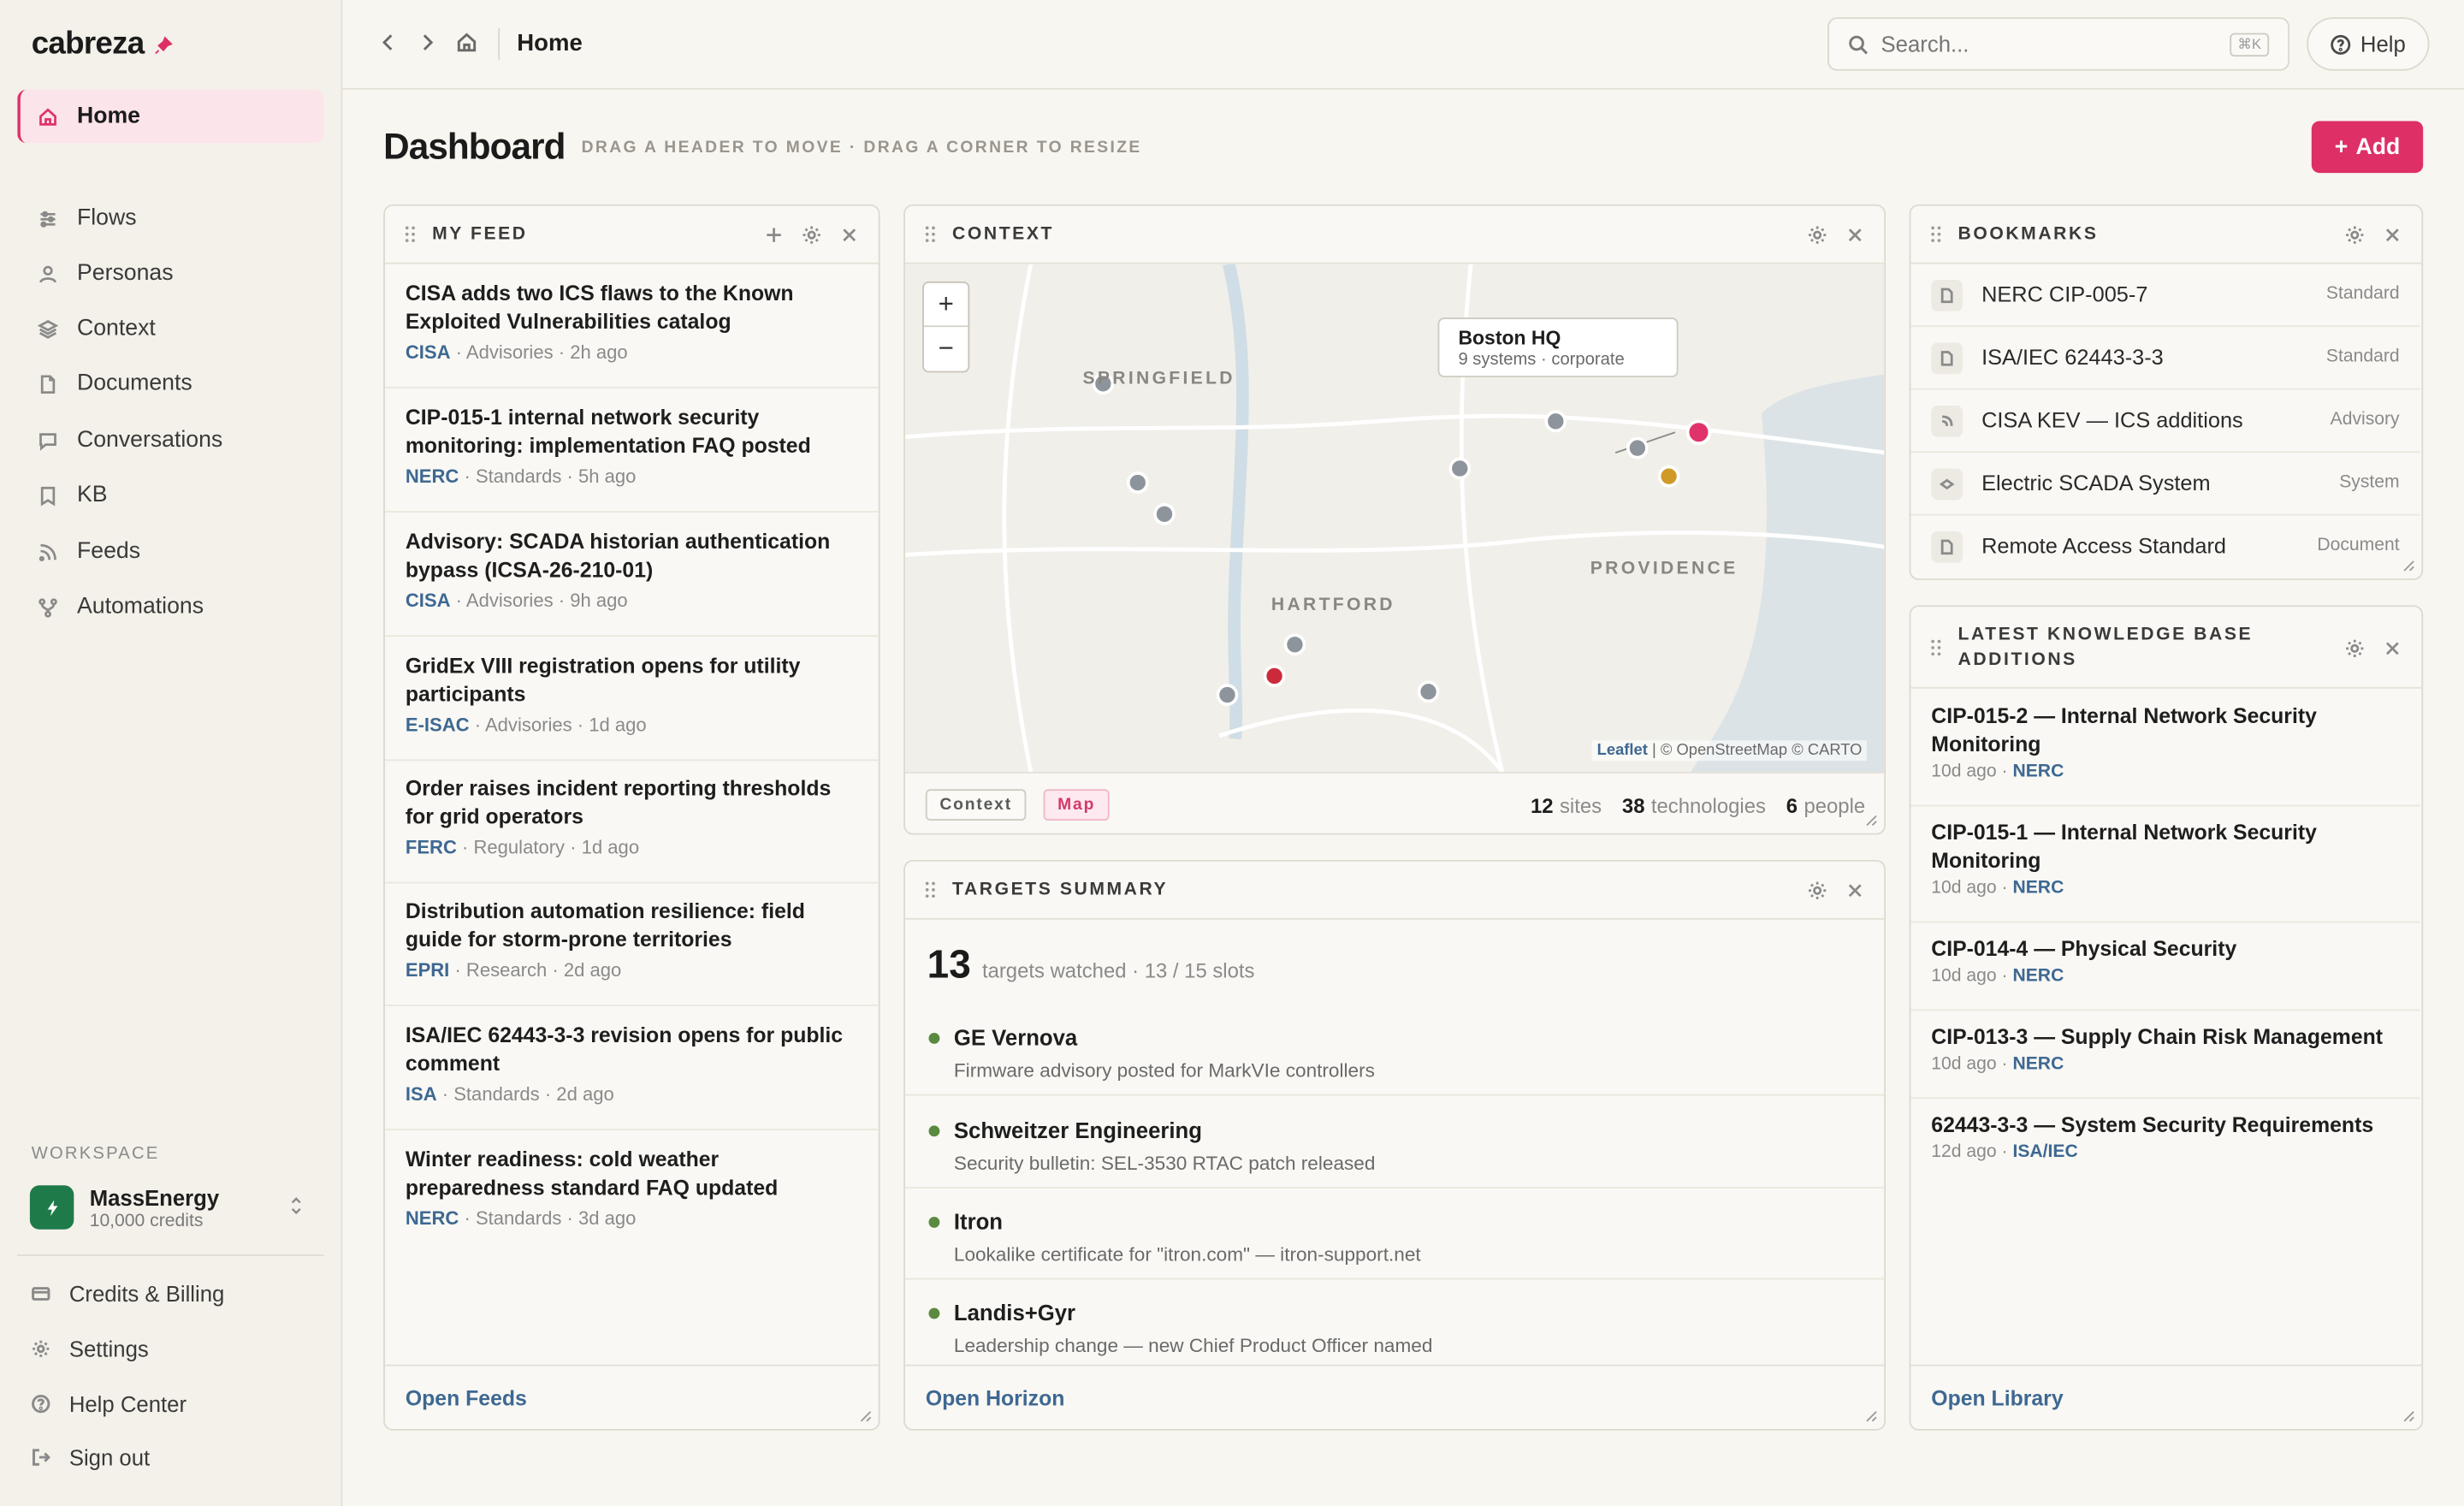 The width and height of the screenshot is (2464, 1506). I want to click on workspace-switcher: MassEnergy 10,000 credits, so click(171, 1208).